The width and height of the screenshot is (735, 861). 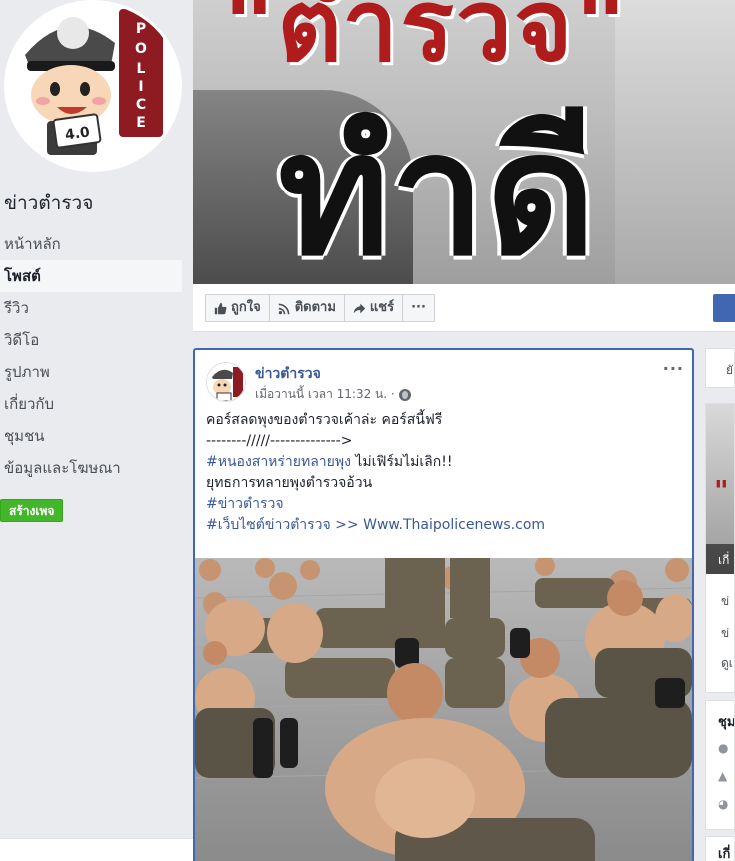 I want to click on cover-subtitle: ทำดี, so click(x=437, y=190).